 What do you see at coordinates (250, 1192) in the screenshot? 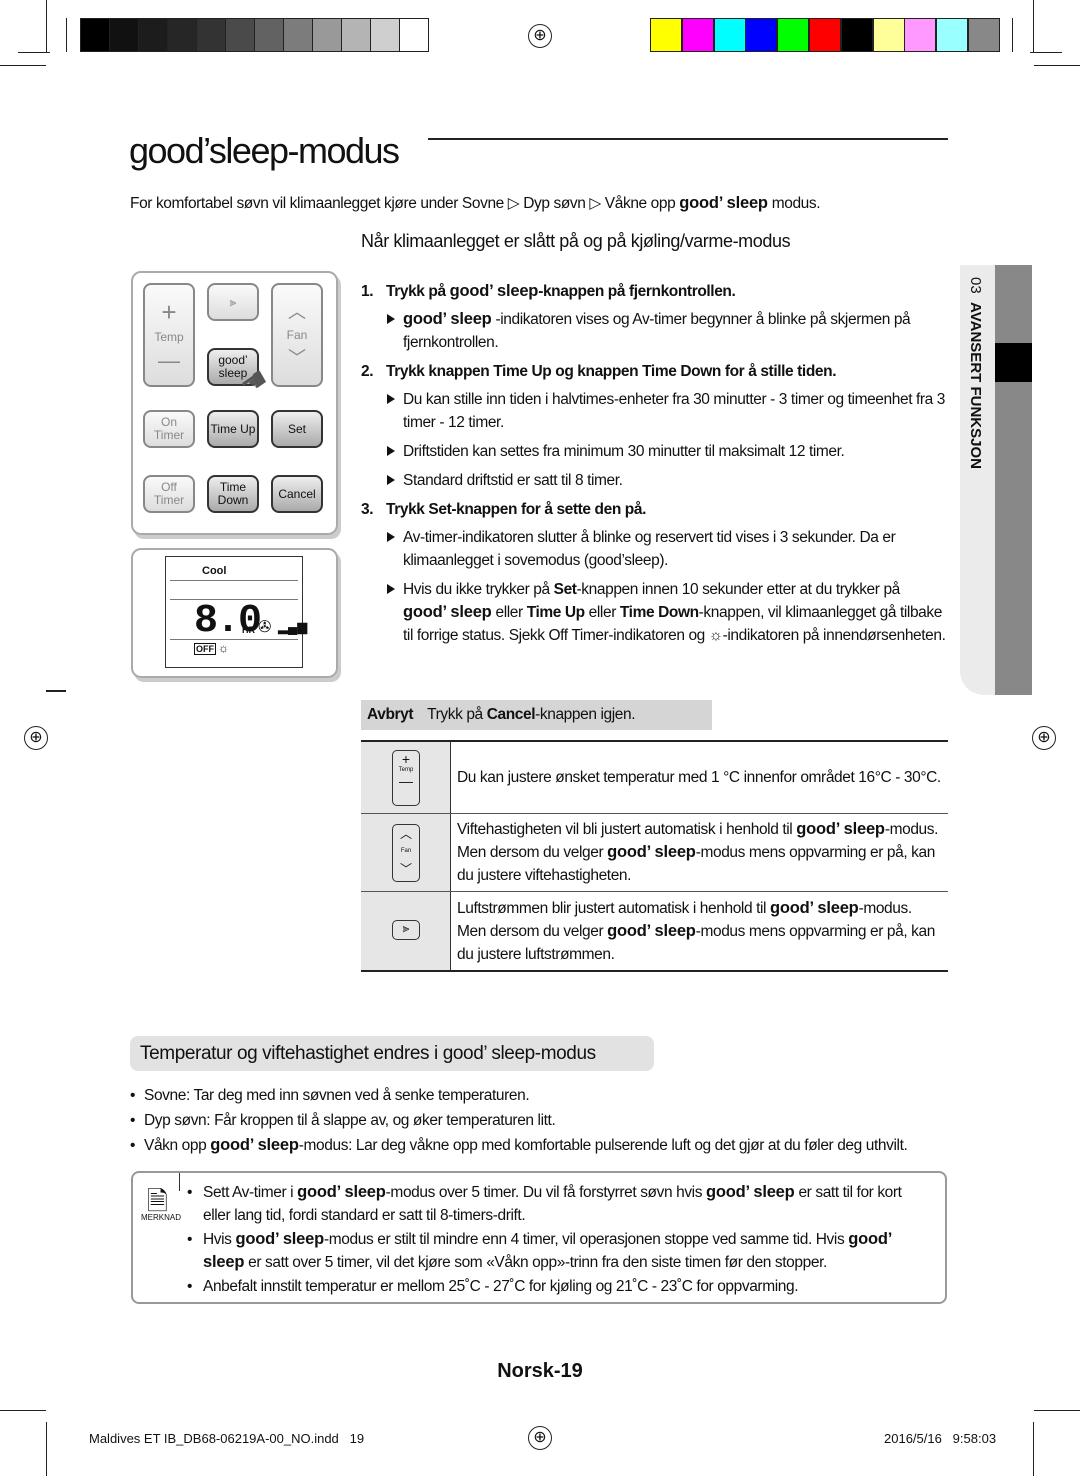
I see `text-segment: Sett Av-timer i` at bounding box center [250, 1192].